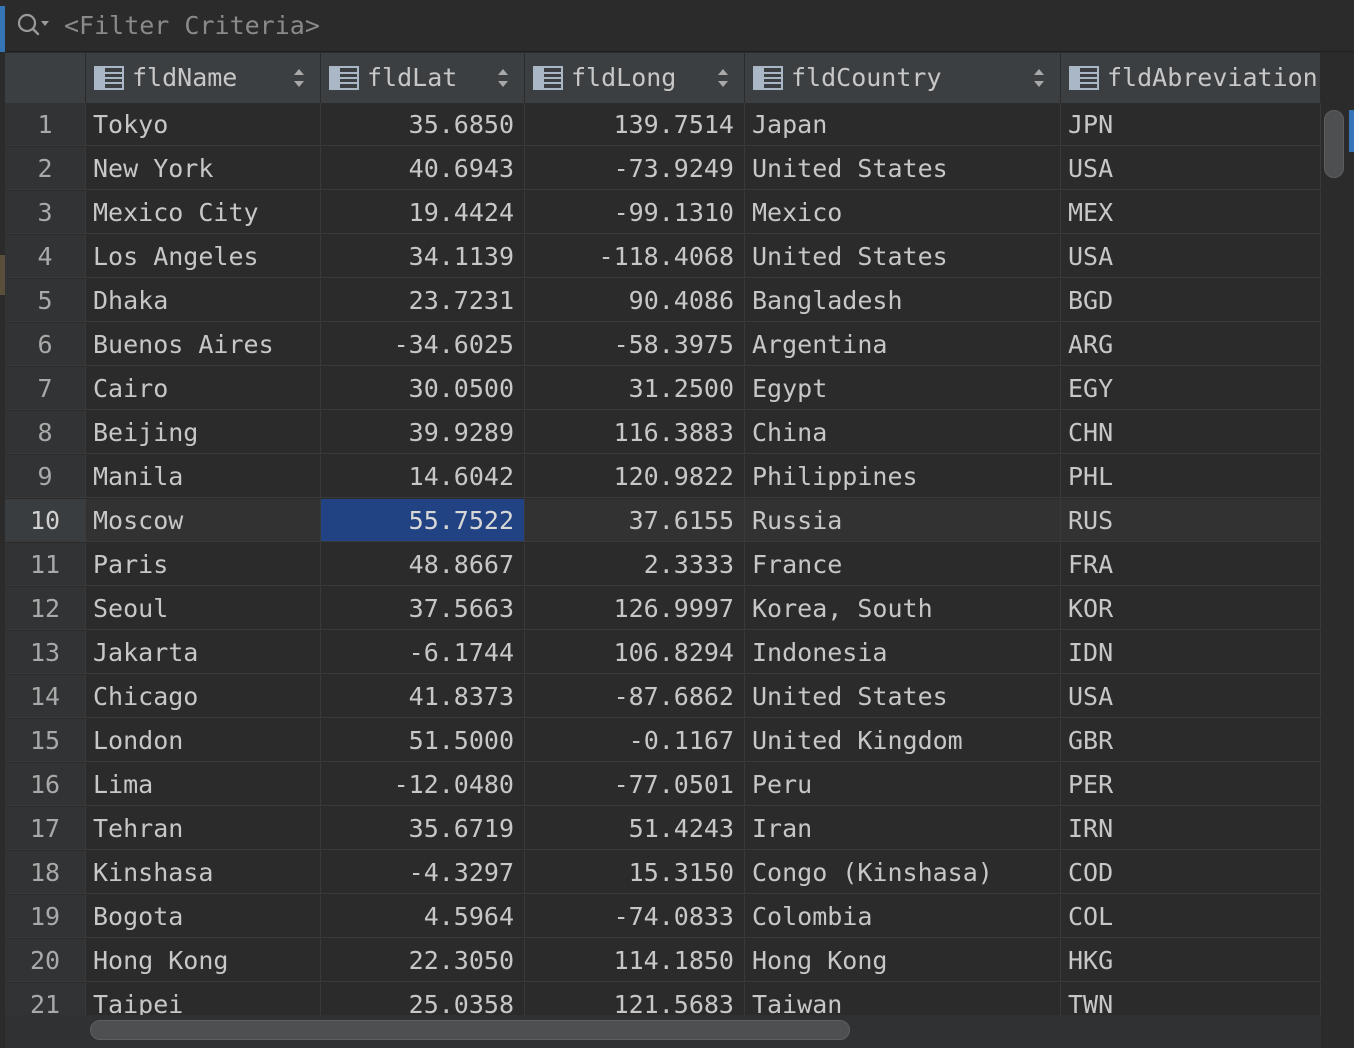  Describe the element at coordinates (423, 999) in the screenshot. I see `cell-fldLat: 25.0358` at that location.